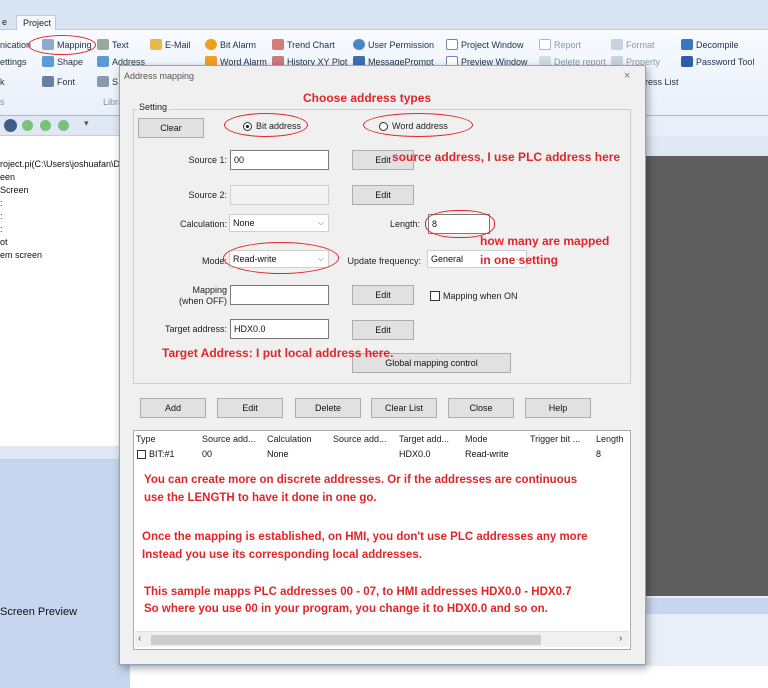 The height and width of the screenshot is (688, 768). I want to click on ribbon-trend-chart-button: Trend Chart, so click(303, 45).